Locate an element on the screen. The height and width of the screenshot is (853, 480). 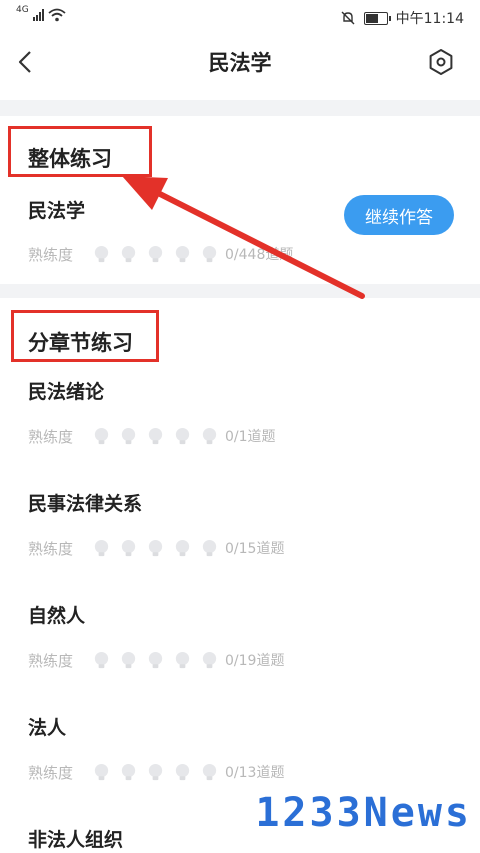
proficiency-row: 熟练度 0/19道题 is located at coordinates (156, 660).